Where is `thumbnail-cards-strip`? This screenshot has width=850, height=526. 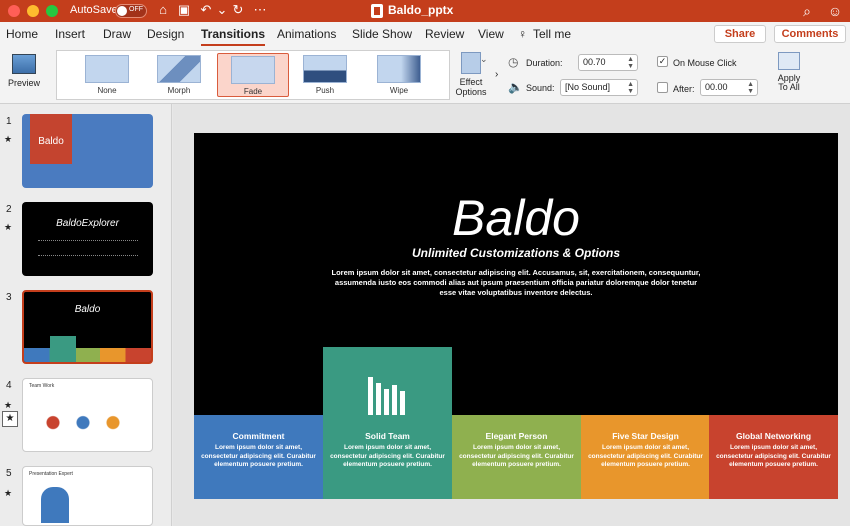
thumbnail-cards-strip is located at coordinates (87, 355).